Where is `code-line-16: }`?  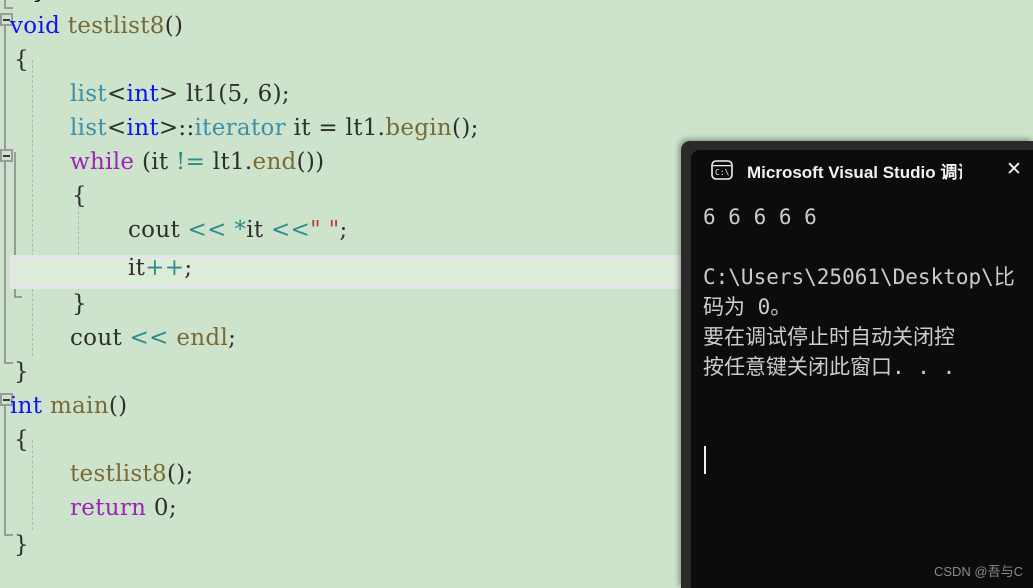 code-line-16: } is located at coordinates (21, 545).